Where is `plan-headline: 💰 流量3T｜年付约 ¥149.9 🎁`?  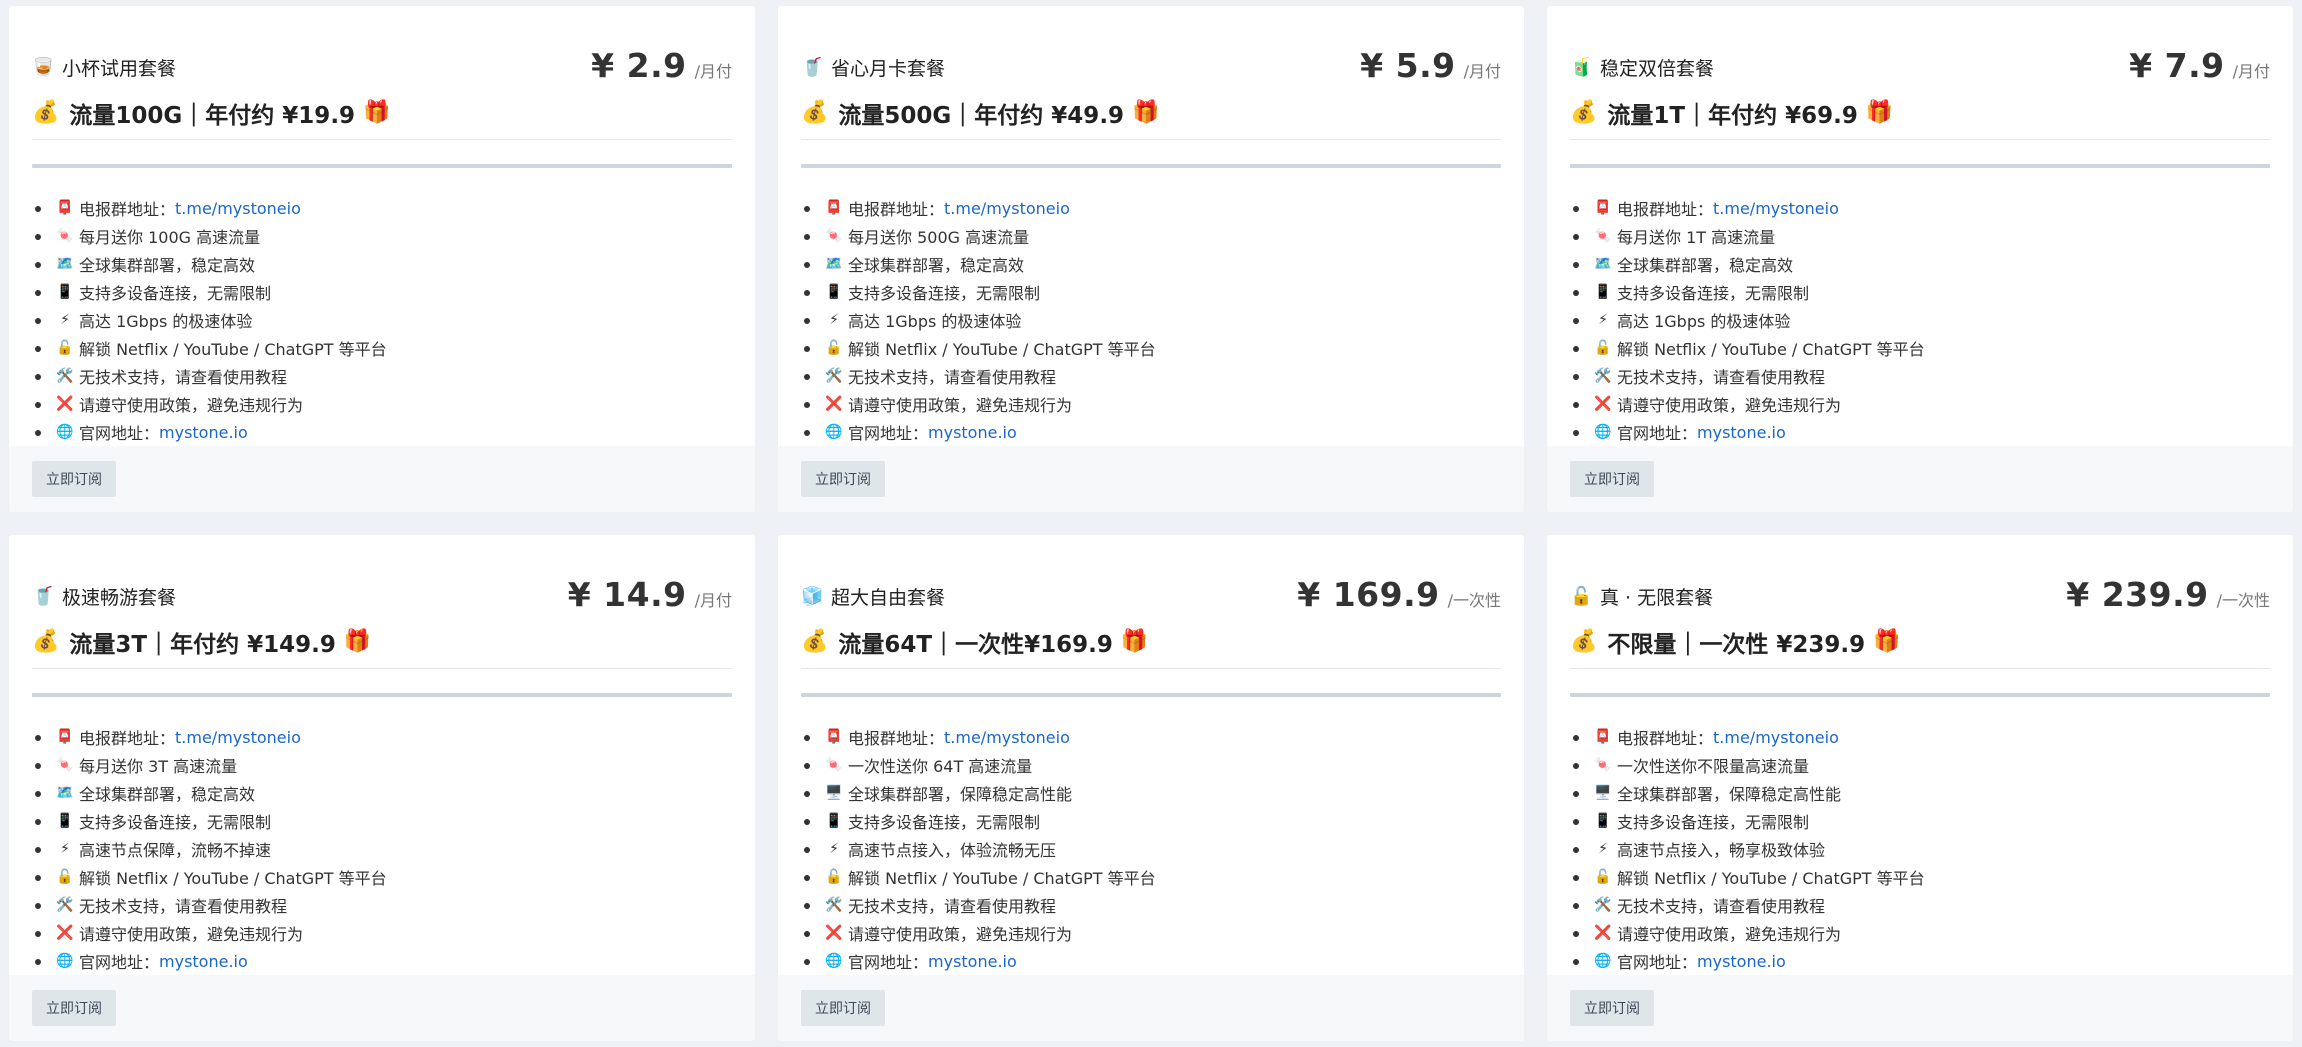 plan-headline: 💰 流量3T｜年付约 ¥149.9 🎁 is located at coordinates (382, 647).